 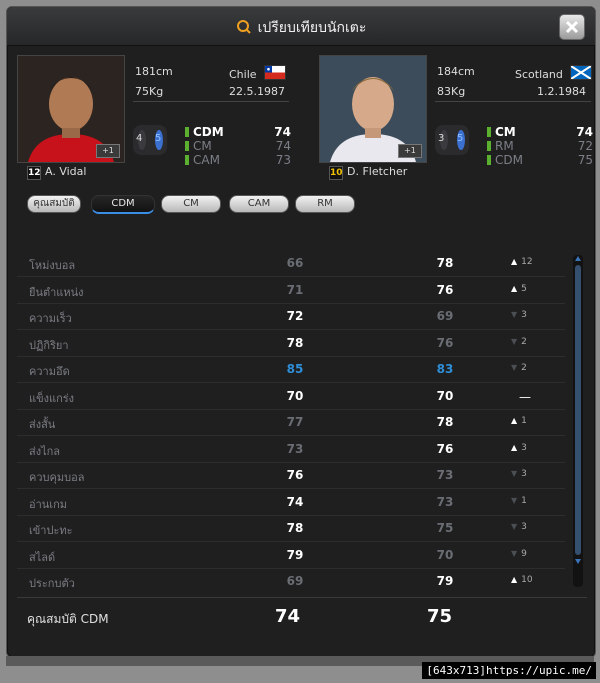 What do you see at coordinates (536, 262) in the screenshot?
I see `stat-diff: ▲ 12` at bounding box center [536, 262].